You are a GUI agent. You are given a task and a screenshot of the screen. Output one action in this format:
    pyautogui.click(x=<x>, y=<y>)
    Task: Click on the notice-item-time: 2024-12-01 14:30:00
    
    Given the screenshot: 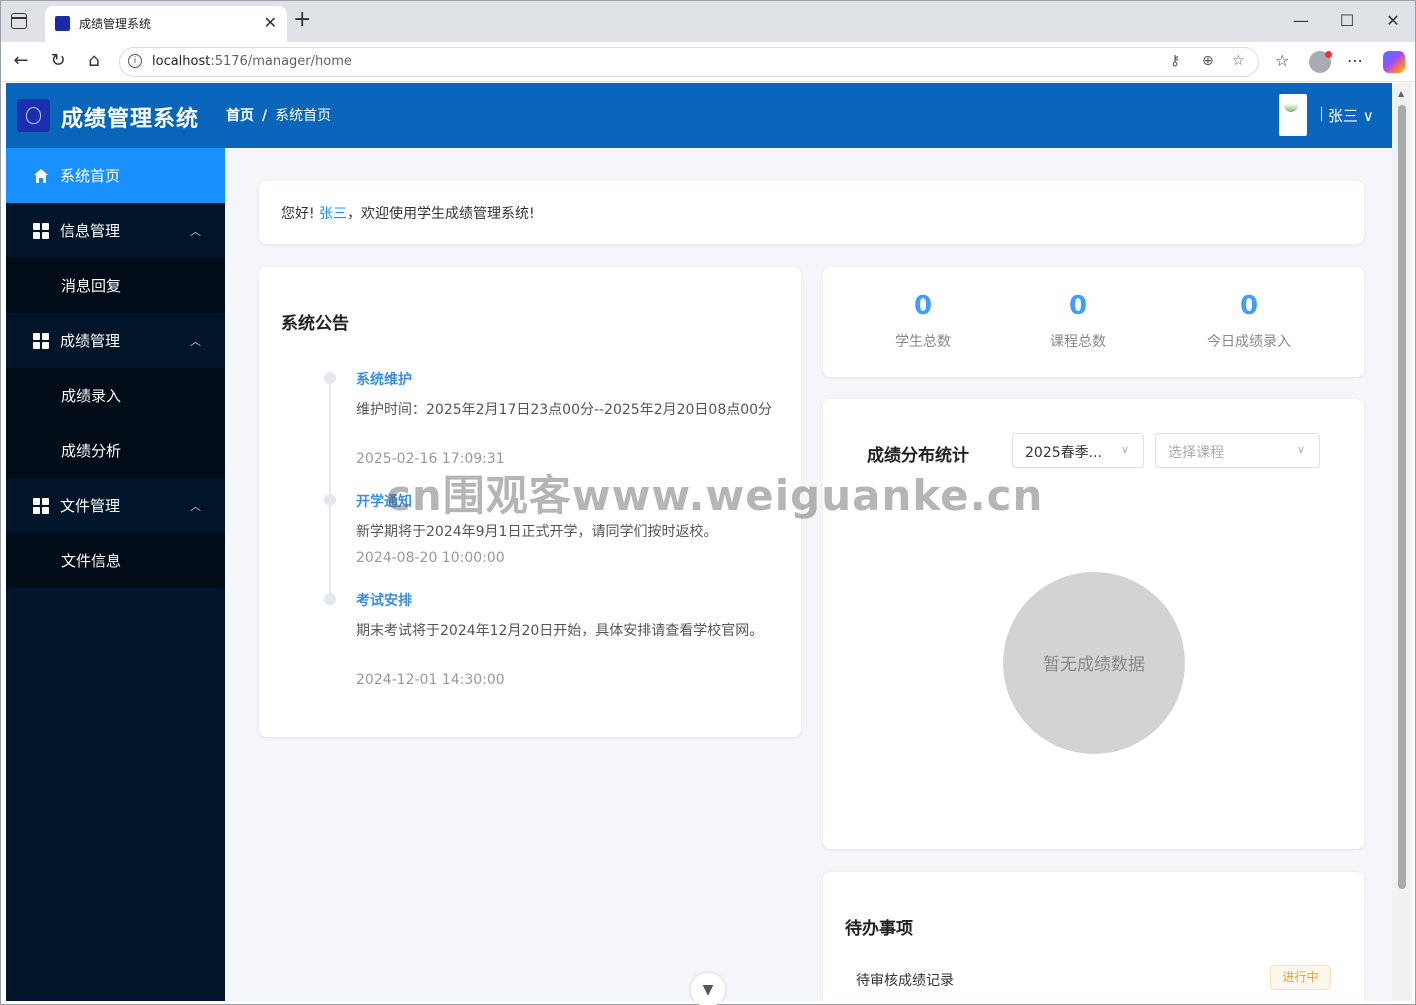 What is the action you would take?
    pyautogui.click(x=430, y=680)
    